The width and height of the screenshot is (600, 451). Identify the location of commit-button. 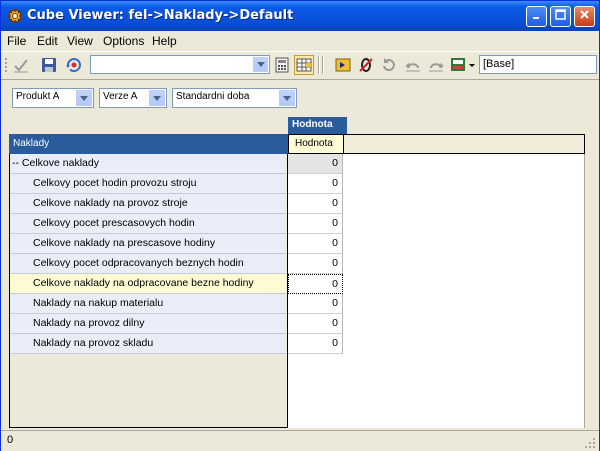
(21, 65).